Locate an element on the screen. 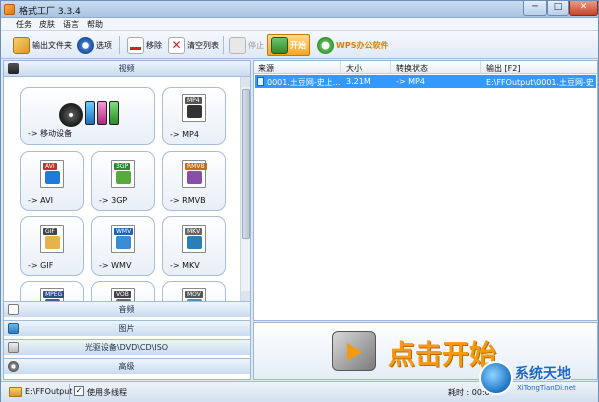  menu-task: 任务 is located at coordinates (24, 24).